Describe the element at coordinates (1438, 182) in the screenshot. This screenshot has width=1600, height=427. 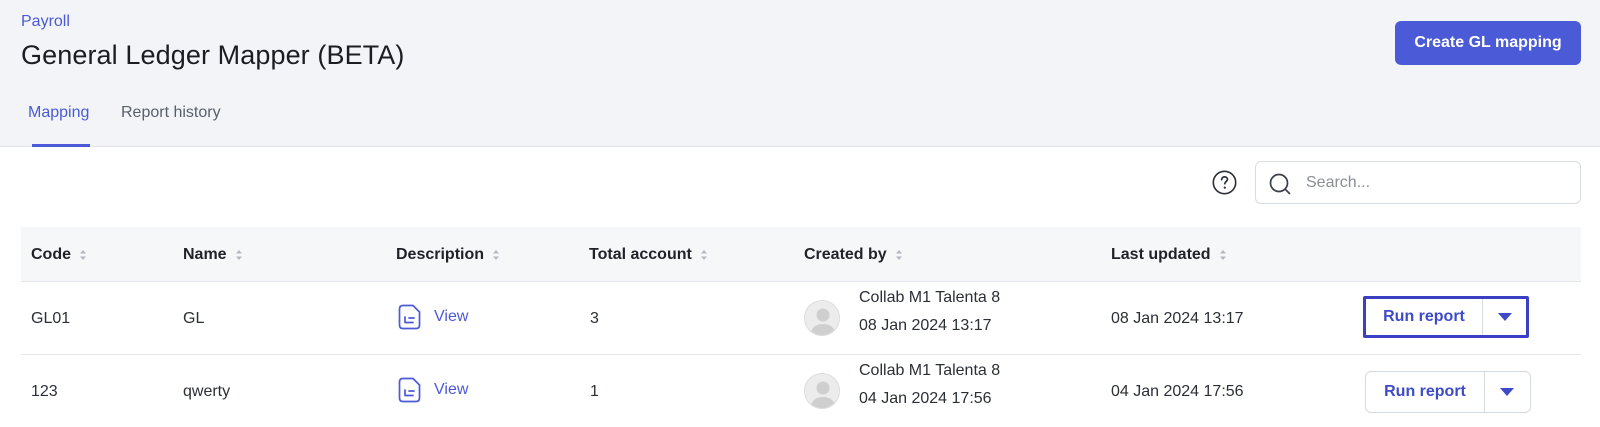
I see `search-input` at that location.